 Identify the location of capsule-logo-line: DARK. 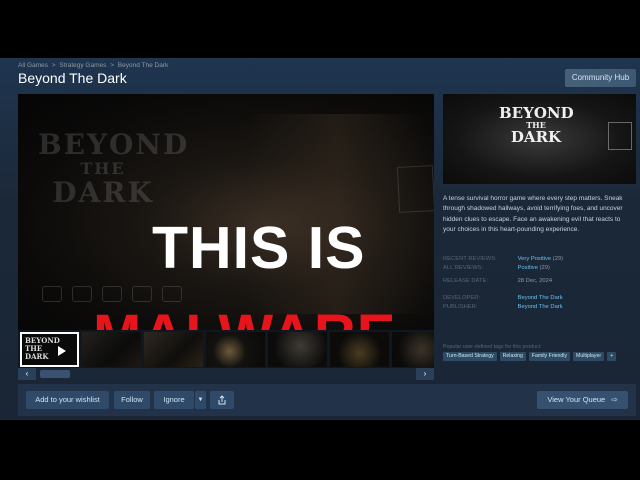
(536, 137).